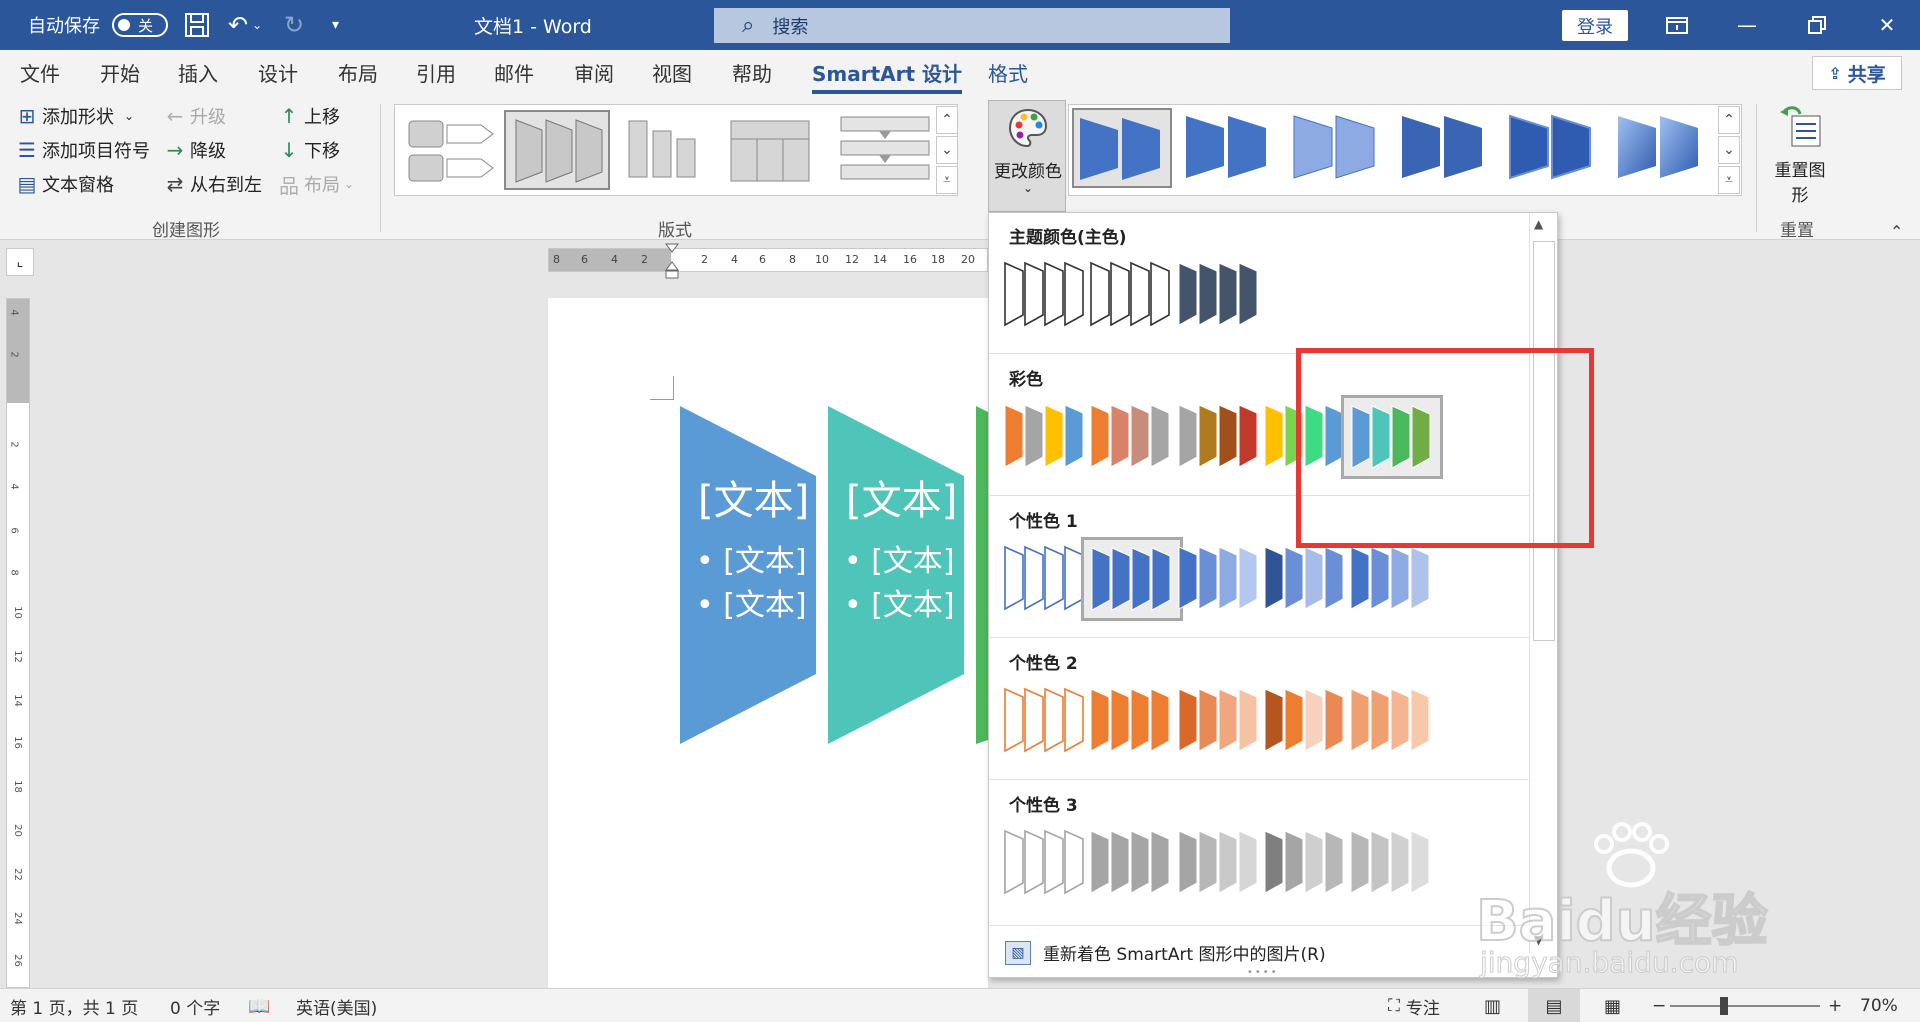 This screenshot has height=1022, width=1920. What do you see at coordinates (1543, 583) in the screenshot?
I see `dropdown-scrollbar: ▲ ▼` at bounding box center [1543, 583].